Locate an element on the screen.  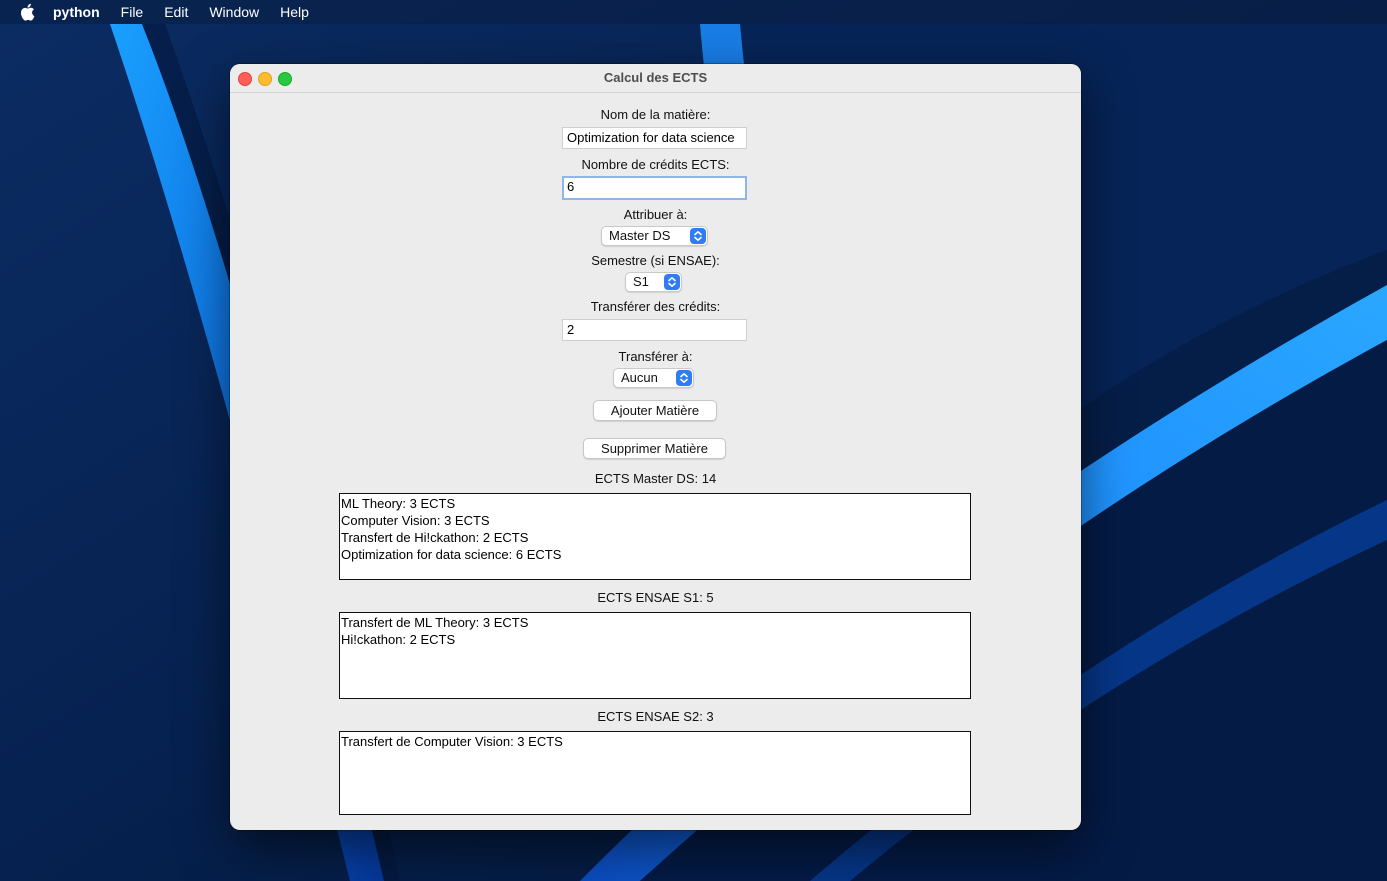
list-item: Transfert de Hi!ckathon: 2 ECTS is located at coordinates (655, 537).